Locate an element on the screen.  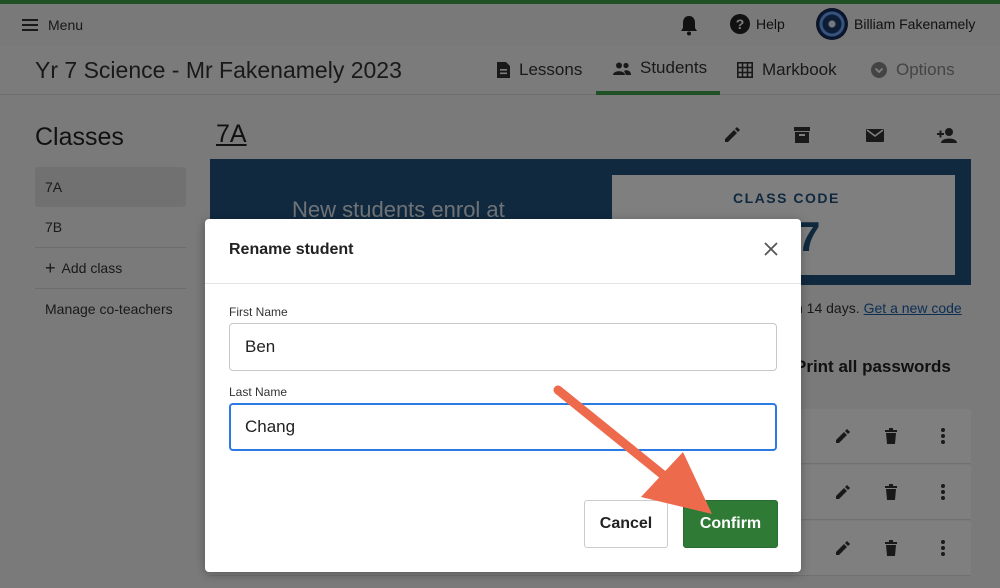
last-name-field is located at coordinates (503, 427).